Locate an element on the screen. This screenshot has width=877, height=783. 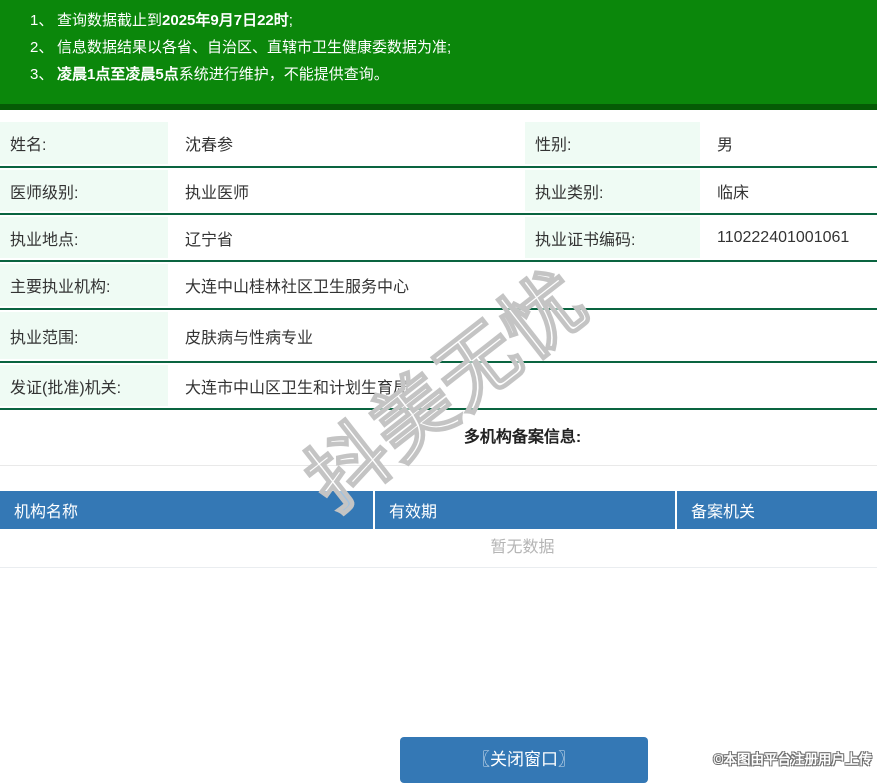
org-table-empty-row: 暂无数据 is located at coordinates (438, 548).